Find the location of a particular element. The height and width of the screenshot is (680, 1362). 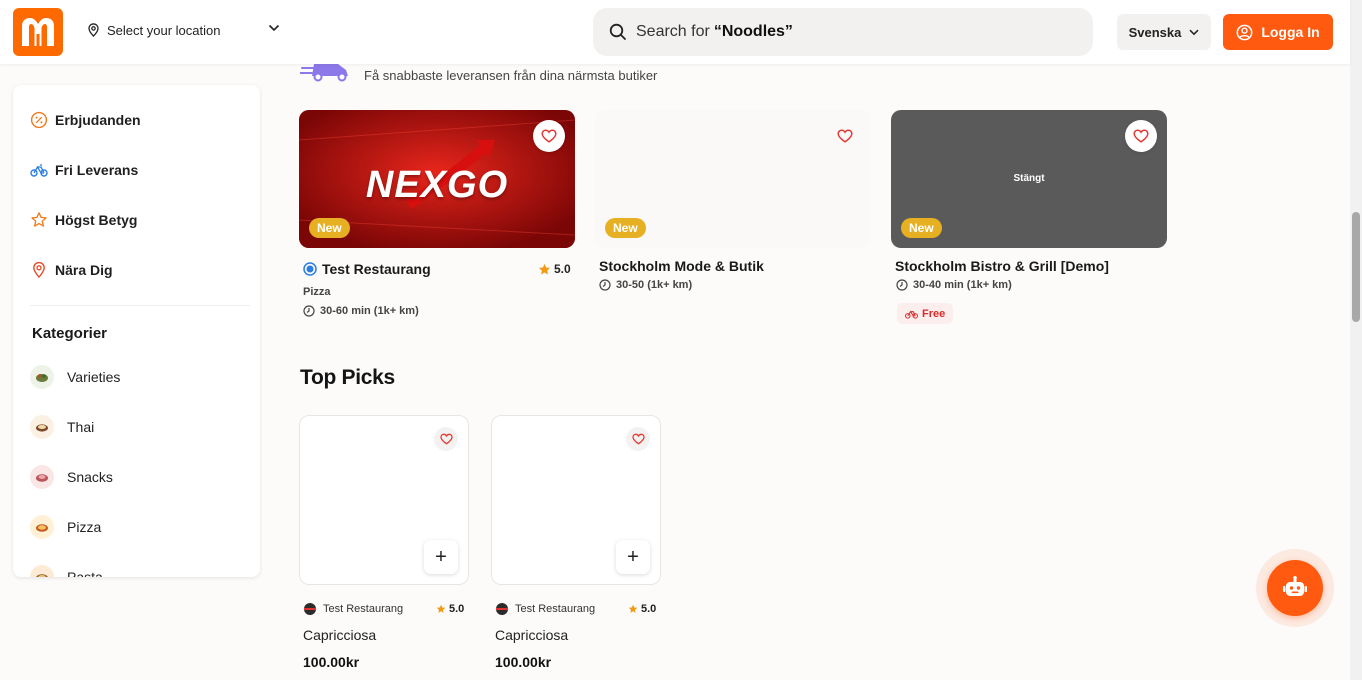

page-scrollbar is located at coordinates (1356, 340).